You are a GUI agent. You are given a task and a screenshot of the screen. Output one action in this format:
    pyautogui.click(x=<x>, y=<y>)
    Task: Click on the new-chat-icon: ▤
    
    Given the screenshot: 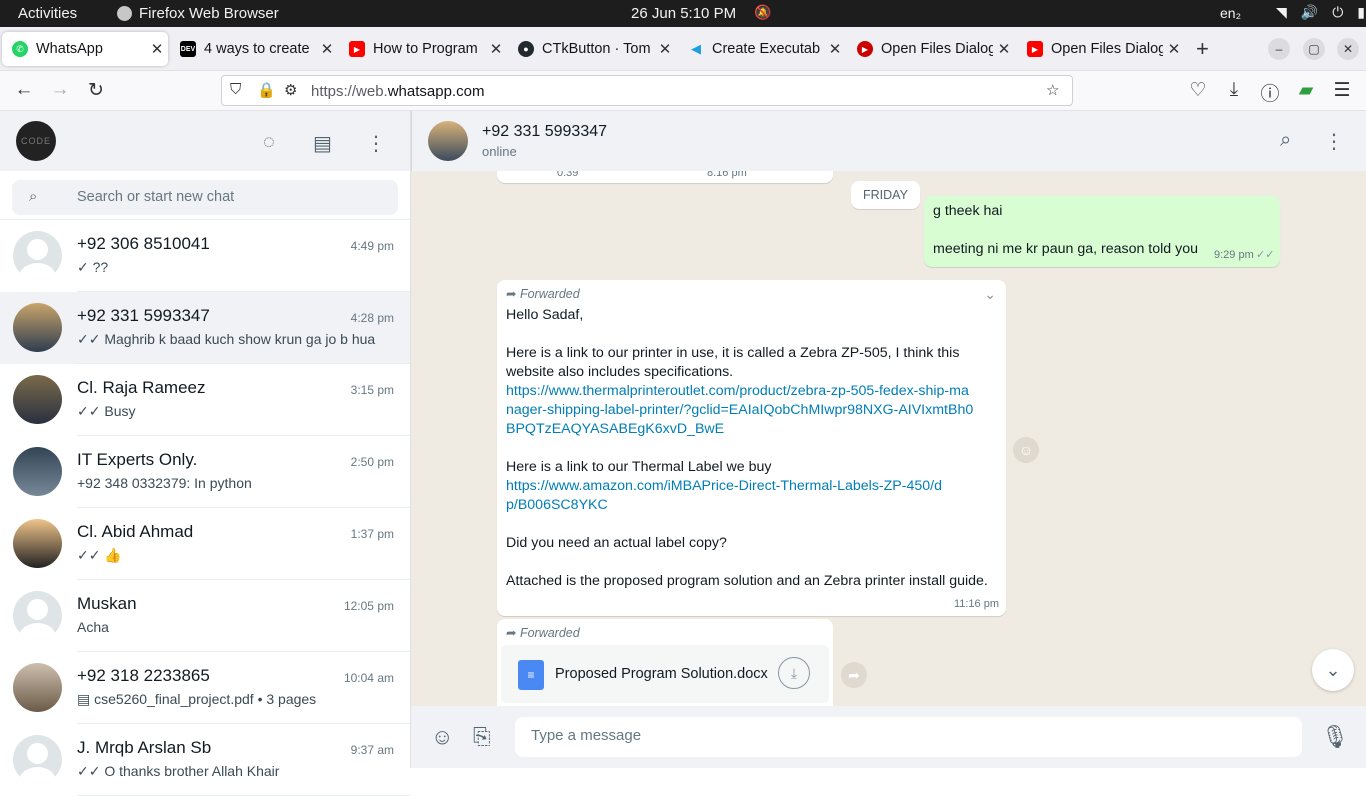 What is the action you would take?
    pyautogui.click(x=322, y=143)
    